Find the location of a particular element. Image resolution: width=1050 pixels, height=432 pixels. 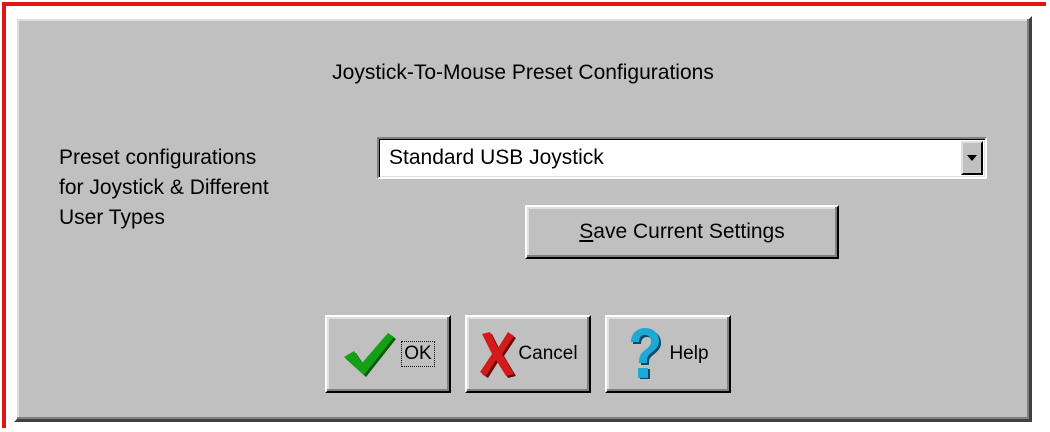

ok-button-label: OK is located at coordinates (418, 354).